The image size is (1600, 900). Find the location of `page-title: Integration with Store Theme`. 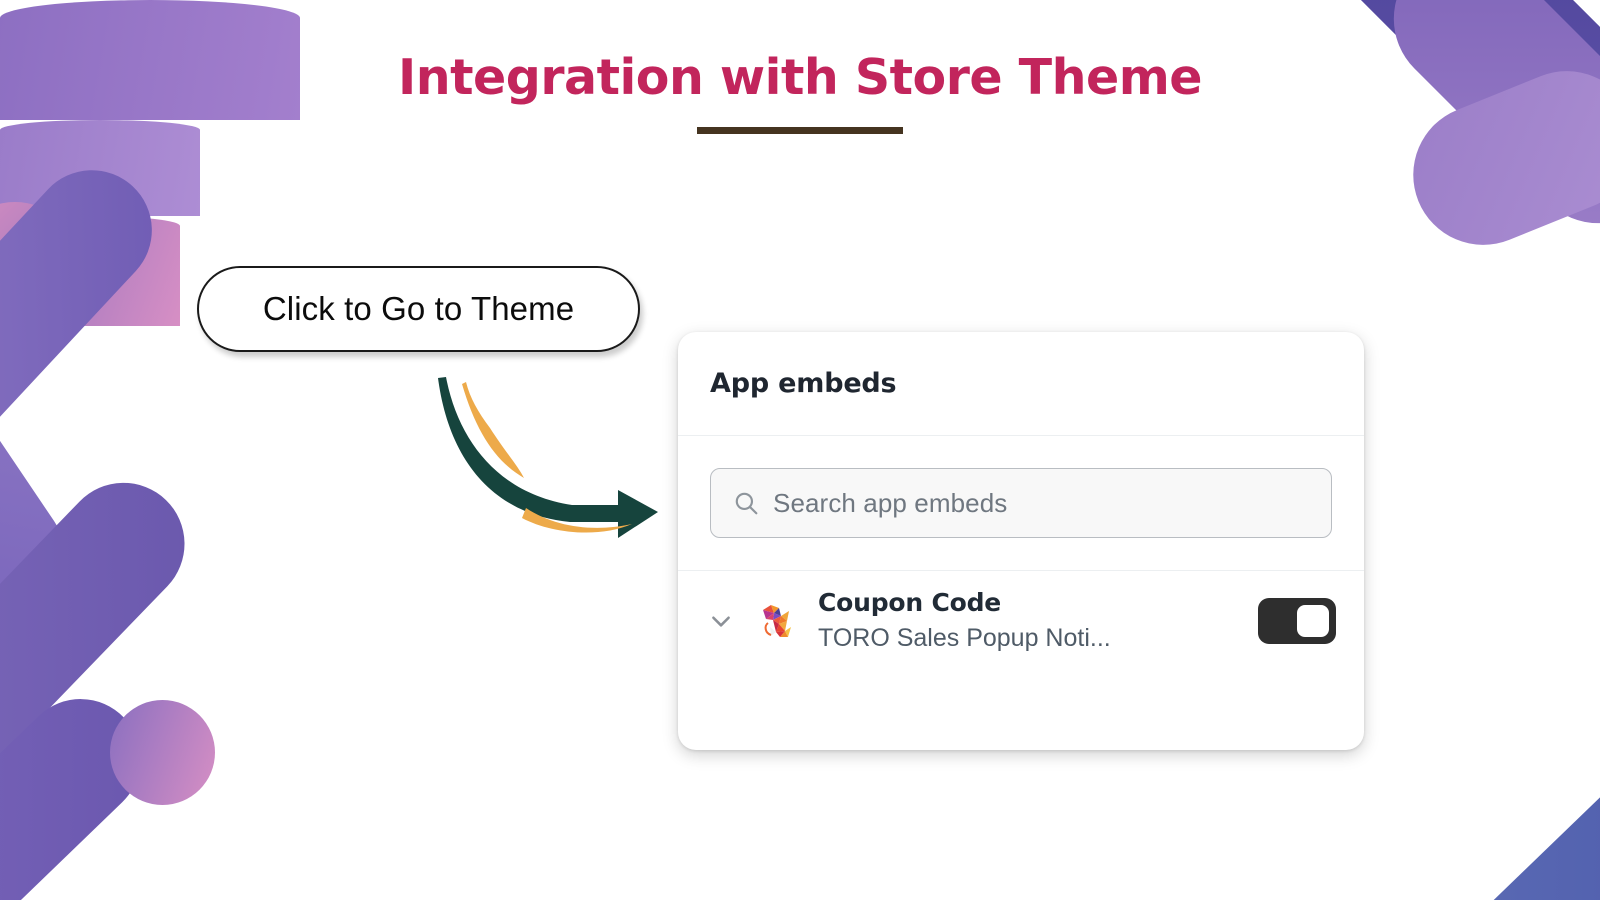

page-title: Integration with Store Theme is located at coordinates (800, 77).